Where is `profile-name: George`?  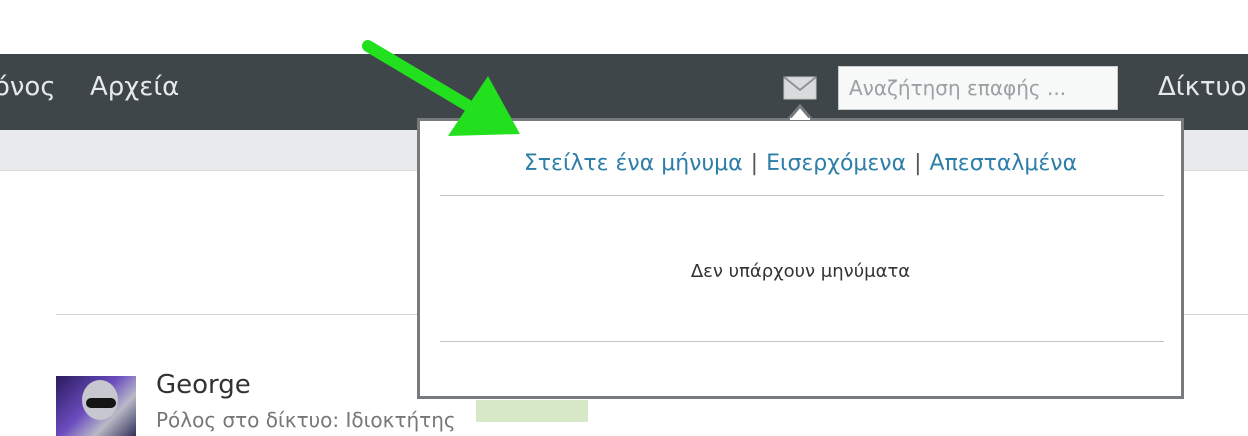
profile-name: George is located at coordinates (203, 385).